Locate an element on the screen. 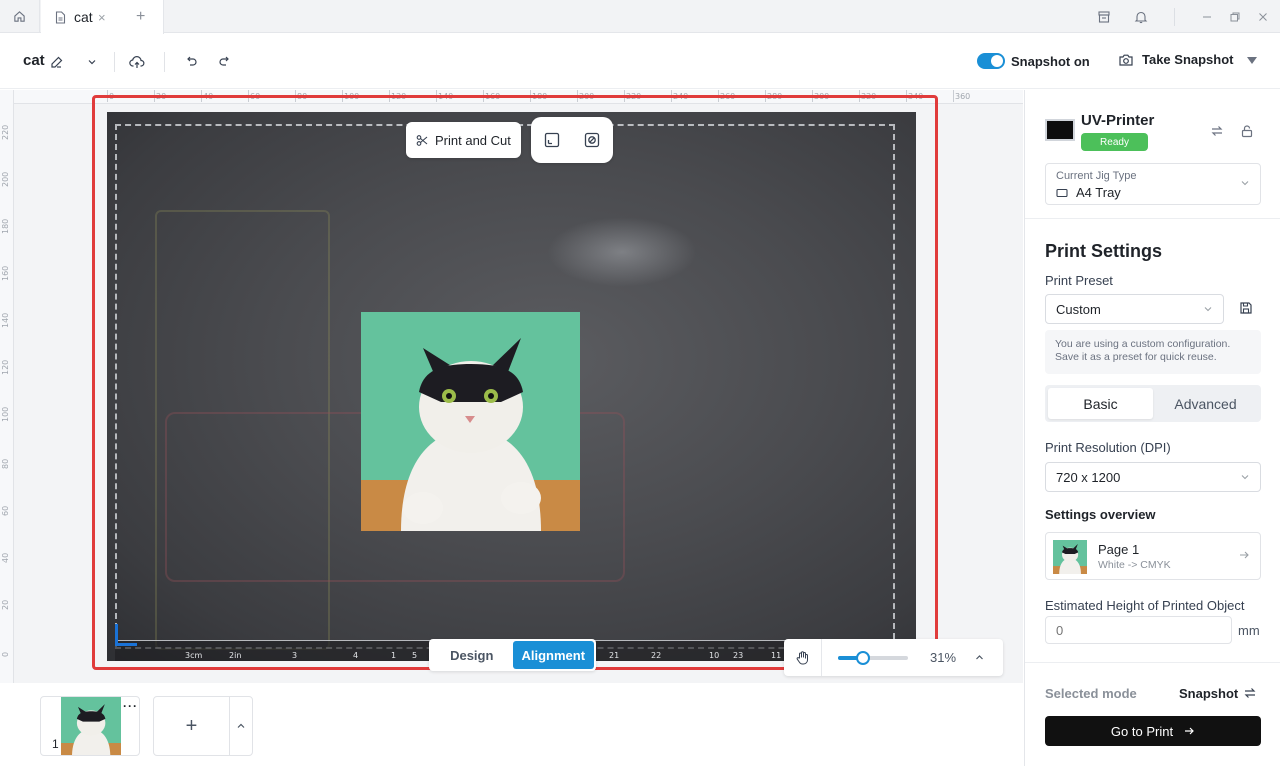  undo-icon is located at coordinates (192, 61).